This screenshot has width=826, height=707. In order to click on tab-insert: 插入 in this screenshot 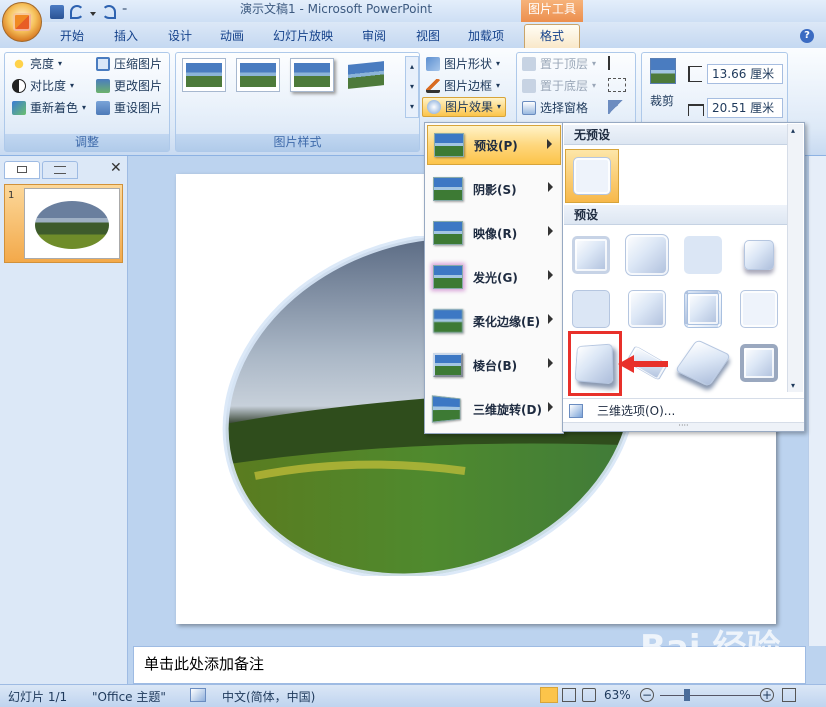, I will do `click(126, 37)`.